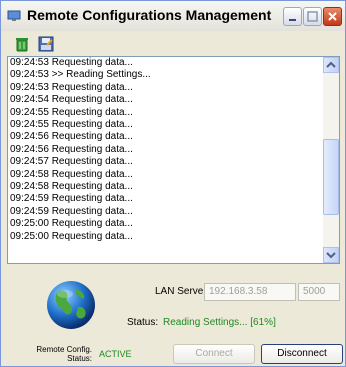  I want to click on window-title: Remote Configurations Management, so click(149, 15).